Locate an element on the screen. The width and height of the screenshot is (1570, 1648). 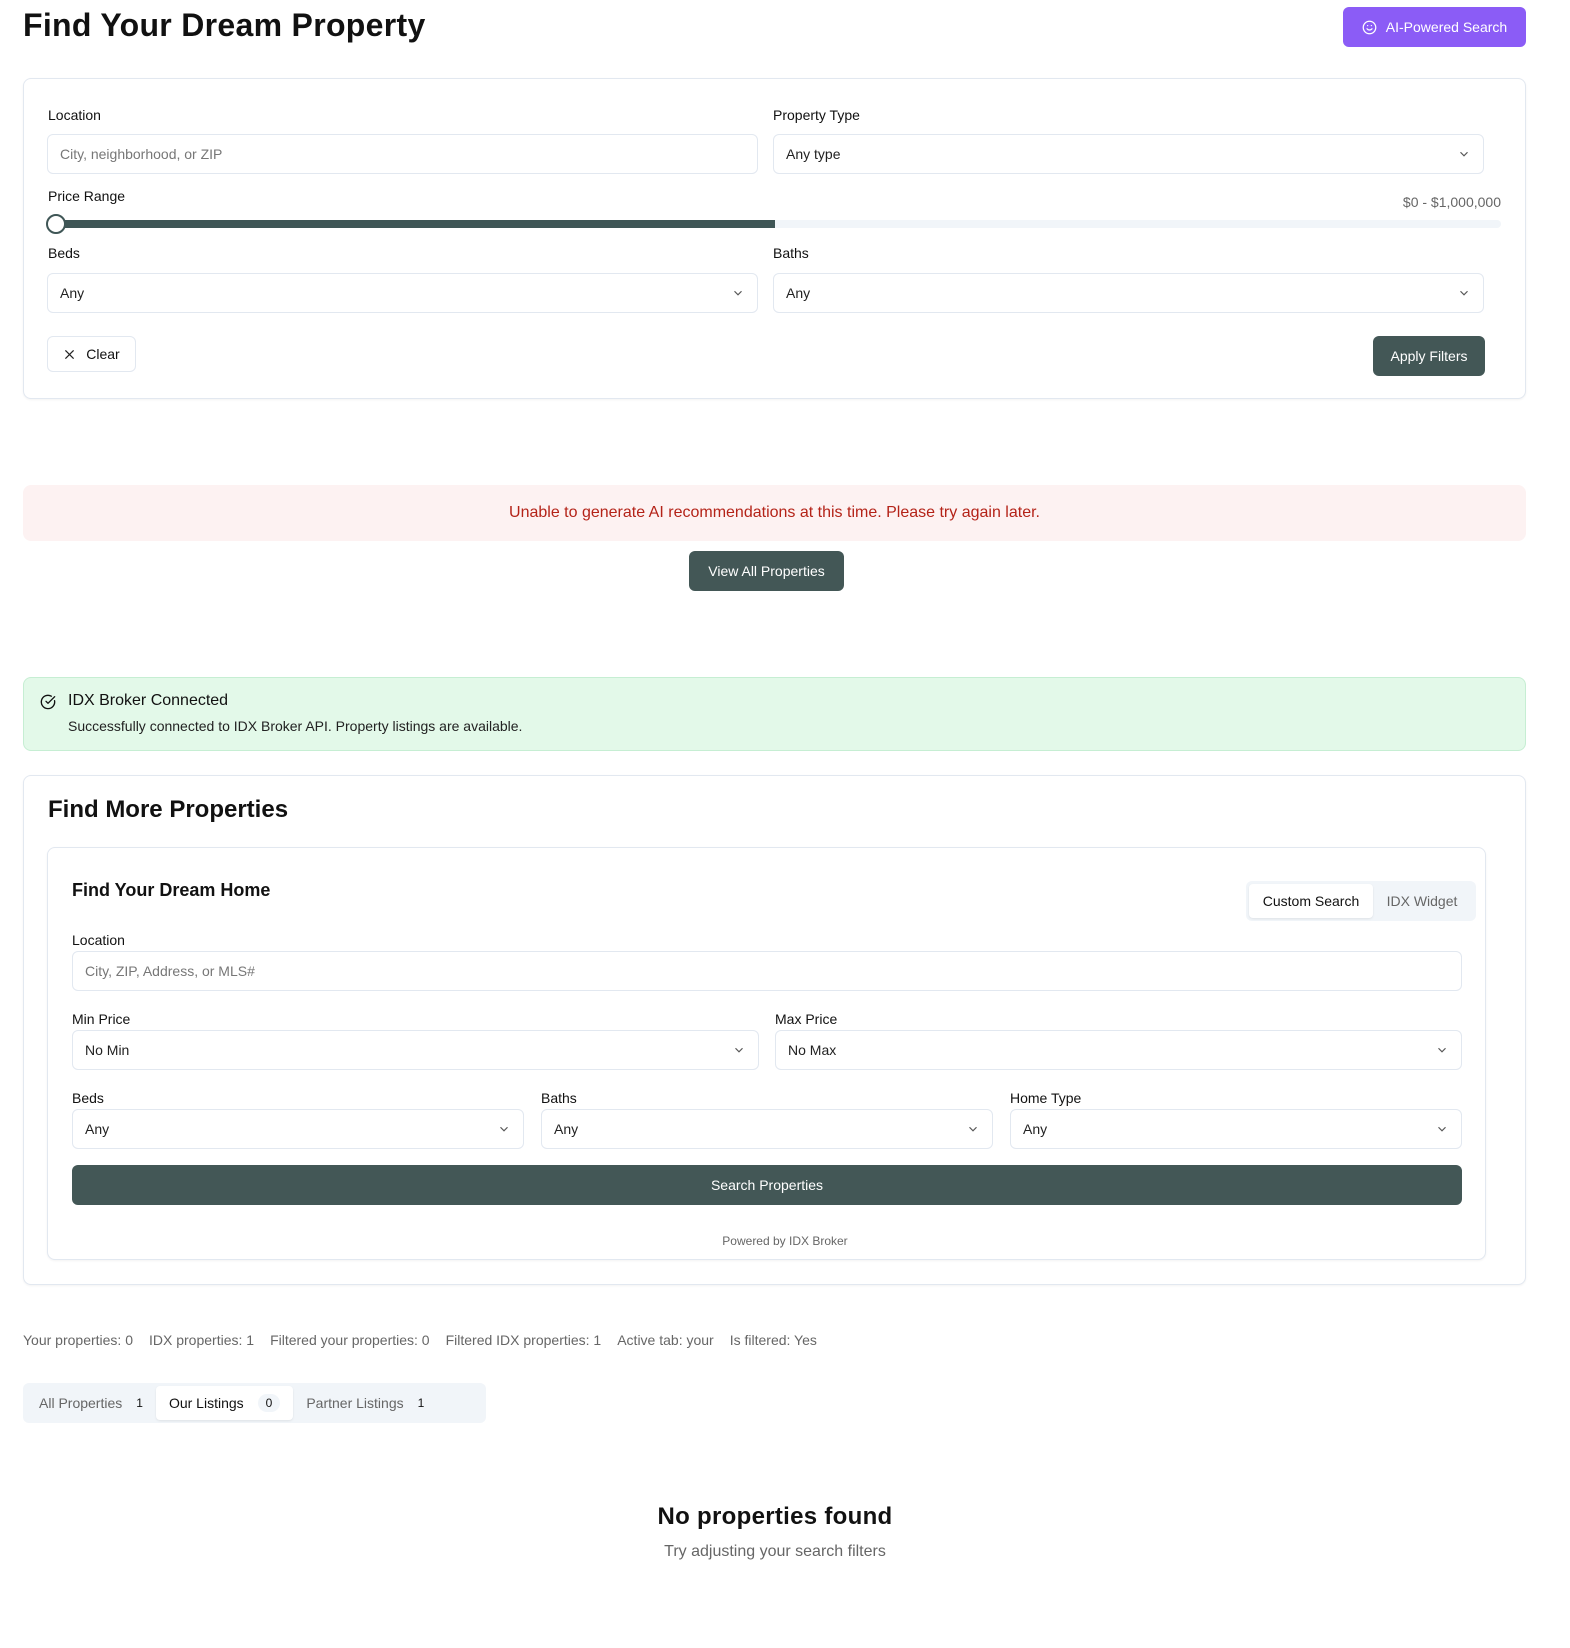
idx-baths-value: Any is located at coordinates (566, 1129).